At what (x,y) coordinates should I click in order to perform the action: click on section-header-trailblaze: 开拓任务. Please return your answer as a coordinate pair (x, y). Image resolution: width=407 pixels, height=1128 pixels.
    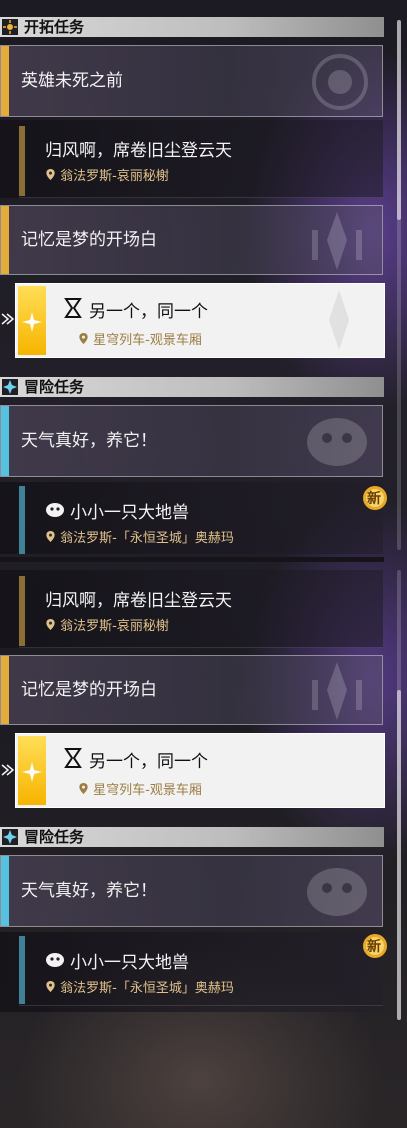
    Looking at the image, I should click on (192, 27).